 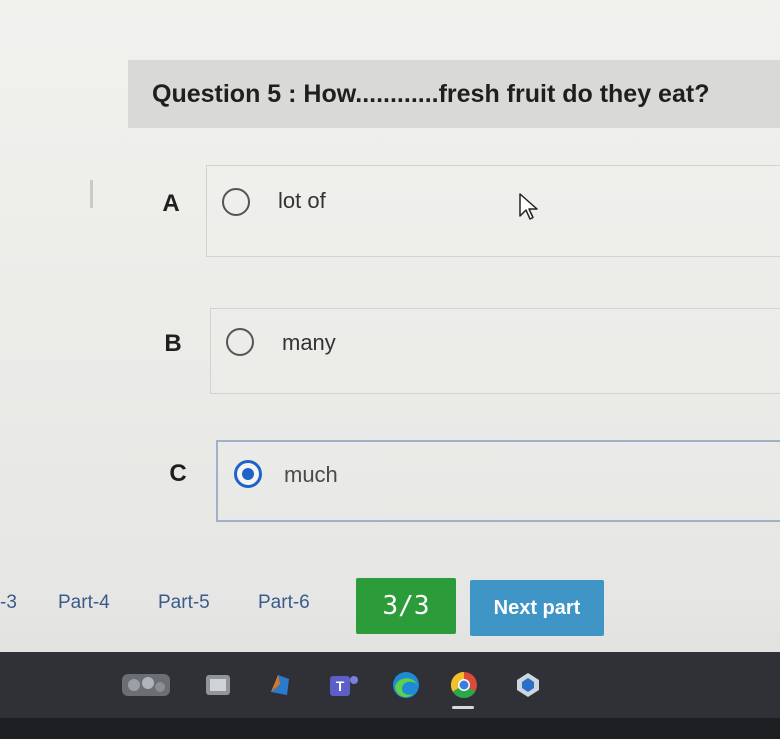 What do you see at coordinates (284, 603) in the screenshot?
I see `part-6-link: Part-6` at bounding box center [284, 603].